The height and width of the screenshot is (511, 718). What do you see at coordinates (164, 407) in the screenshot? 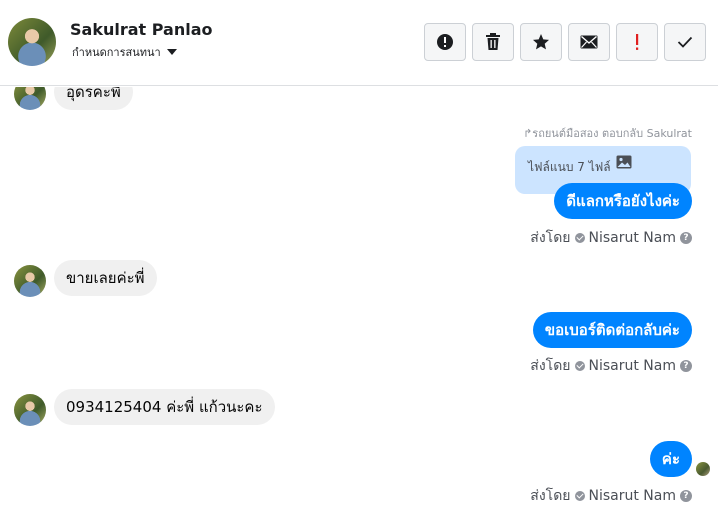
I see `incoming-message: 0934125404 ค่ะพี่ แก้วนะคะ` at bounding box center [164, 407].